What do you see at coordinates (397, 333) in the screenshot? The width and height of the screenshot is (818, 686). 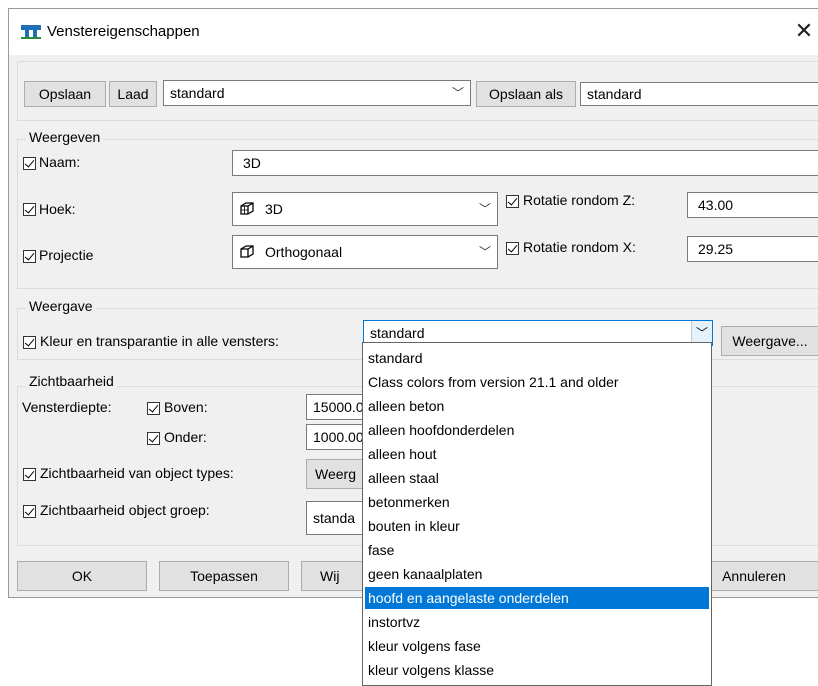 I see `color-select-value: standard` at bounding box center [397, 333].